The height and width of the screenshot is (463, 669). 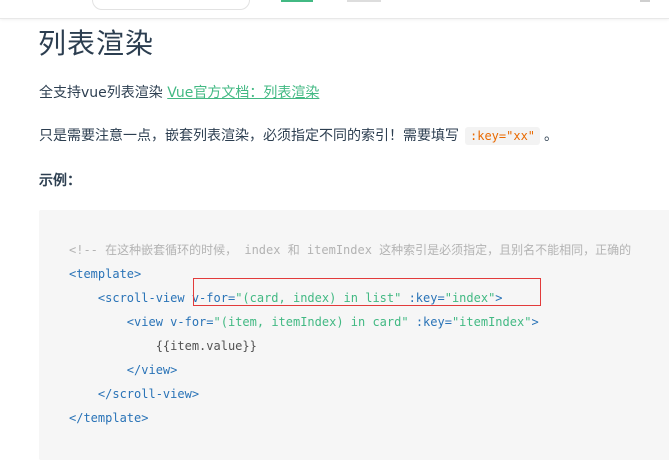 I want to click on note-paragraph: 只是需要注意一点，嵌套列表渲染，必须指定不同的索引！需要填写 :key="xx"。, so click(x=298, y=136).